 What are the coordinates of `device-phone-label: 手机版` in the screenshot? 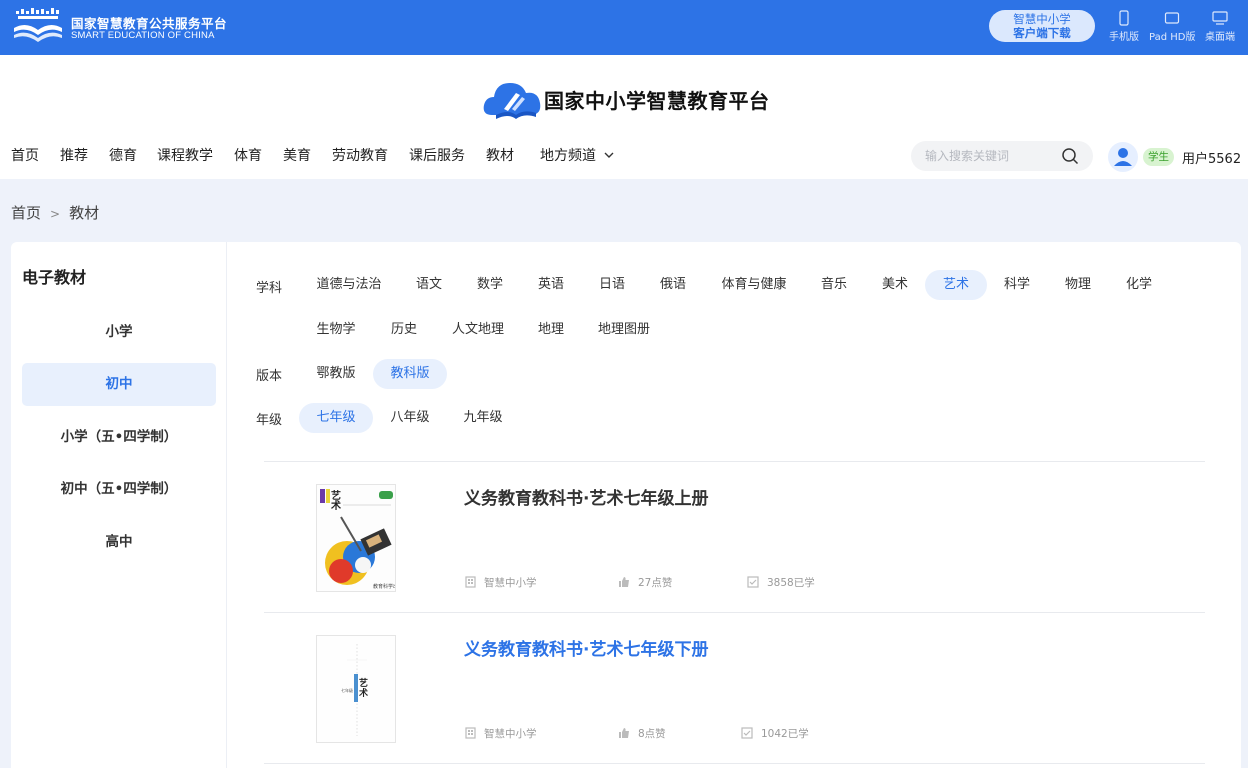 It's located at (1124, 37).